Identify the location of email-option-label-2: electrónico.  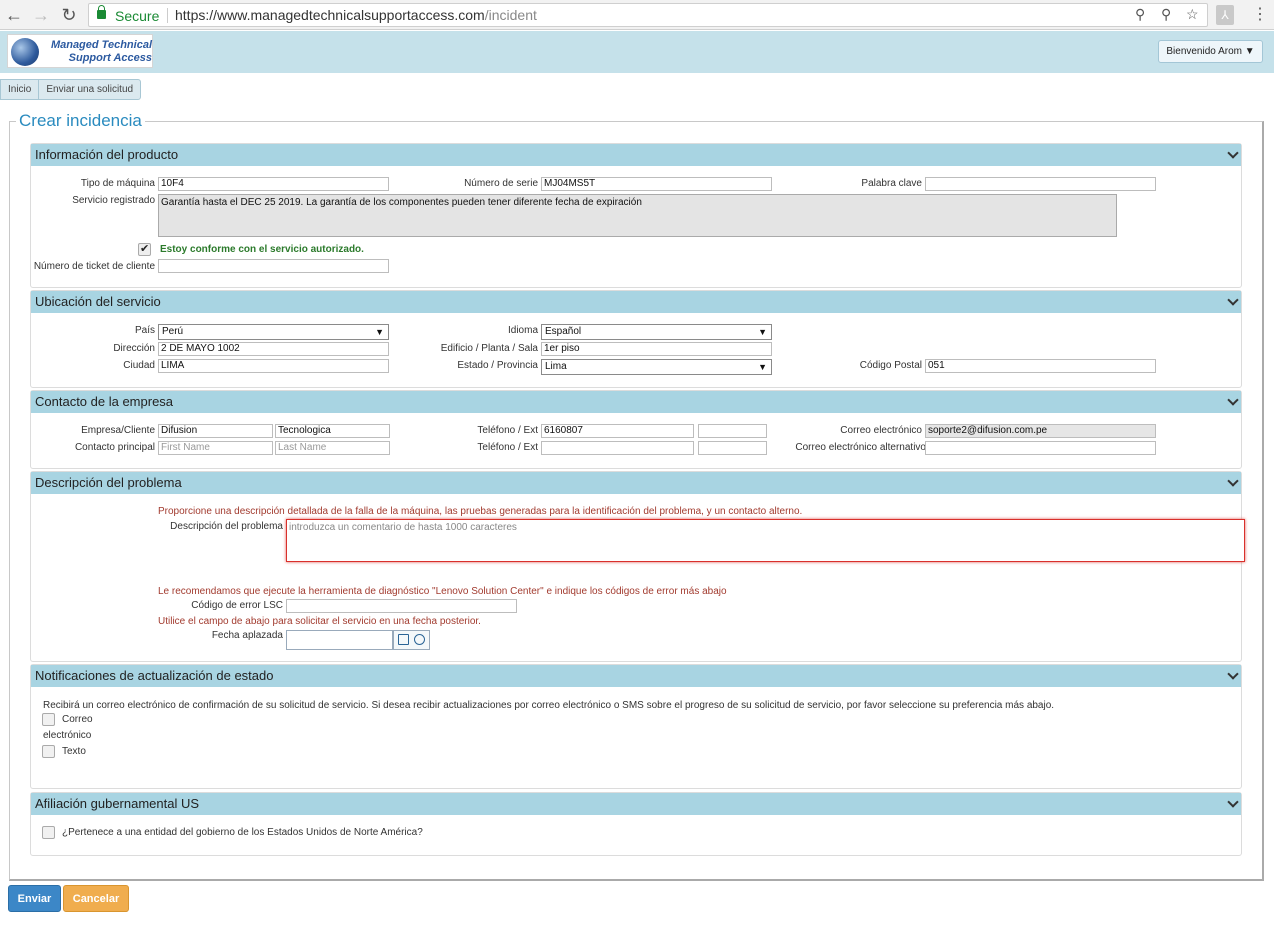
(67, 735).